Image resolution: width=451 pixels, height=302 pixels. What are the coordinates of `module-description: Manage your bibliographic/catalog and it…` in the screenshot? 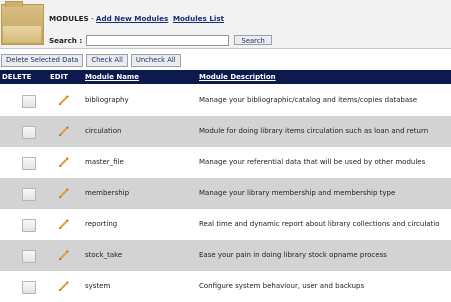 It's located at (308, 100).